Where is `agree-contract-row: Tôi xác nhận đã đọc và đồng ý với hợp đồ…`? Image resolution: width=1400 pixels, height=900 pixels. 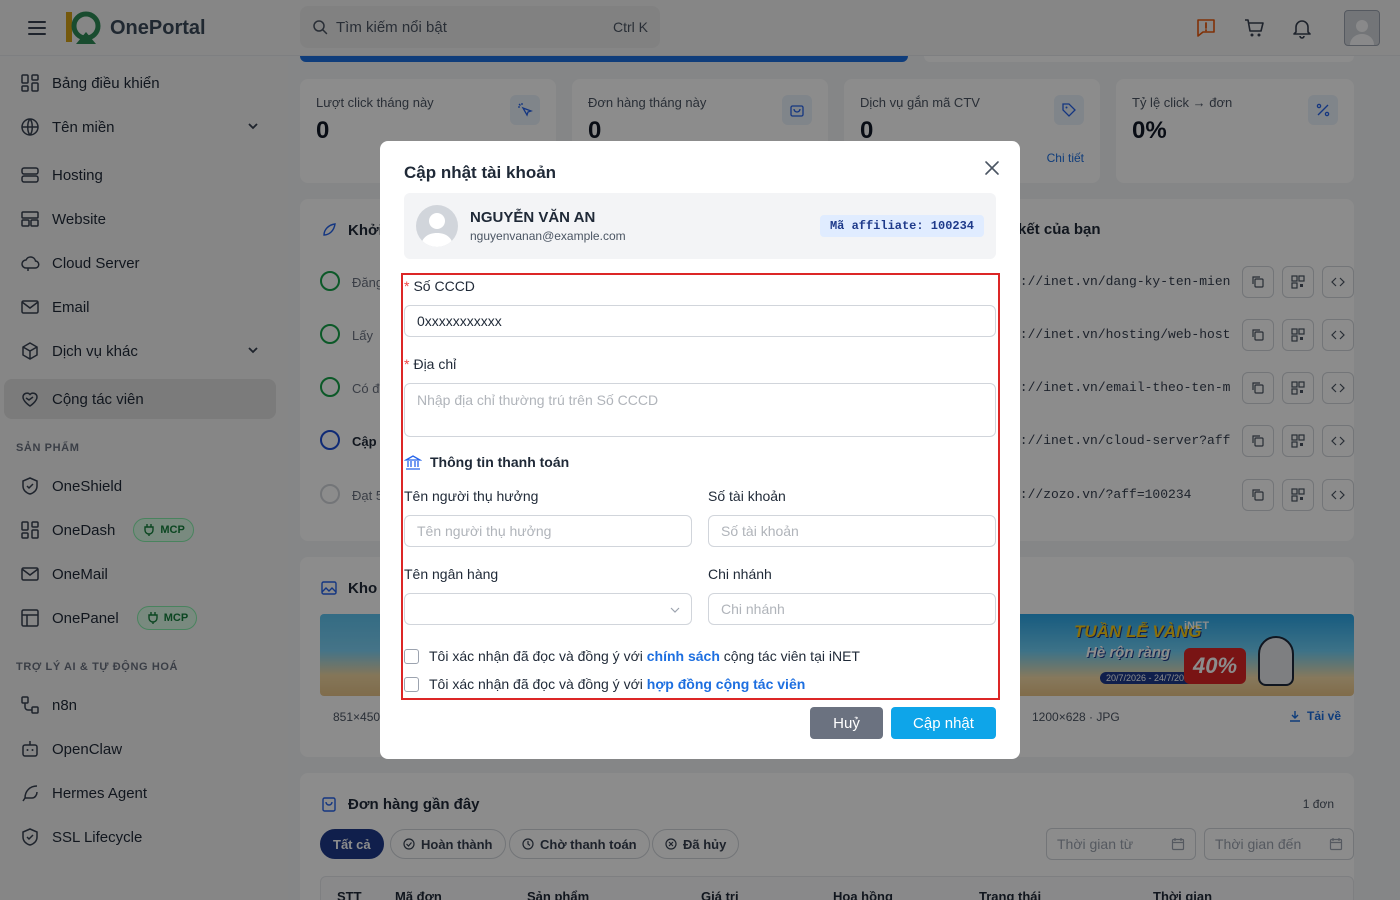
agree-contract-row: Tôi xác nhận đã đọc và đồng ý với hợp đồ… is located at coordinates (604, 684).